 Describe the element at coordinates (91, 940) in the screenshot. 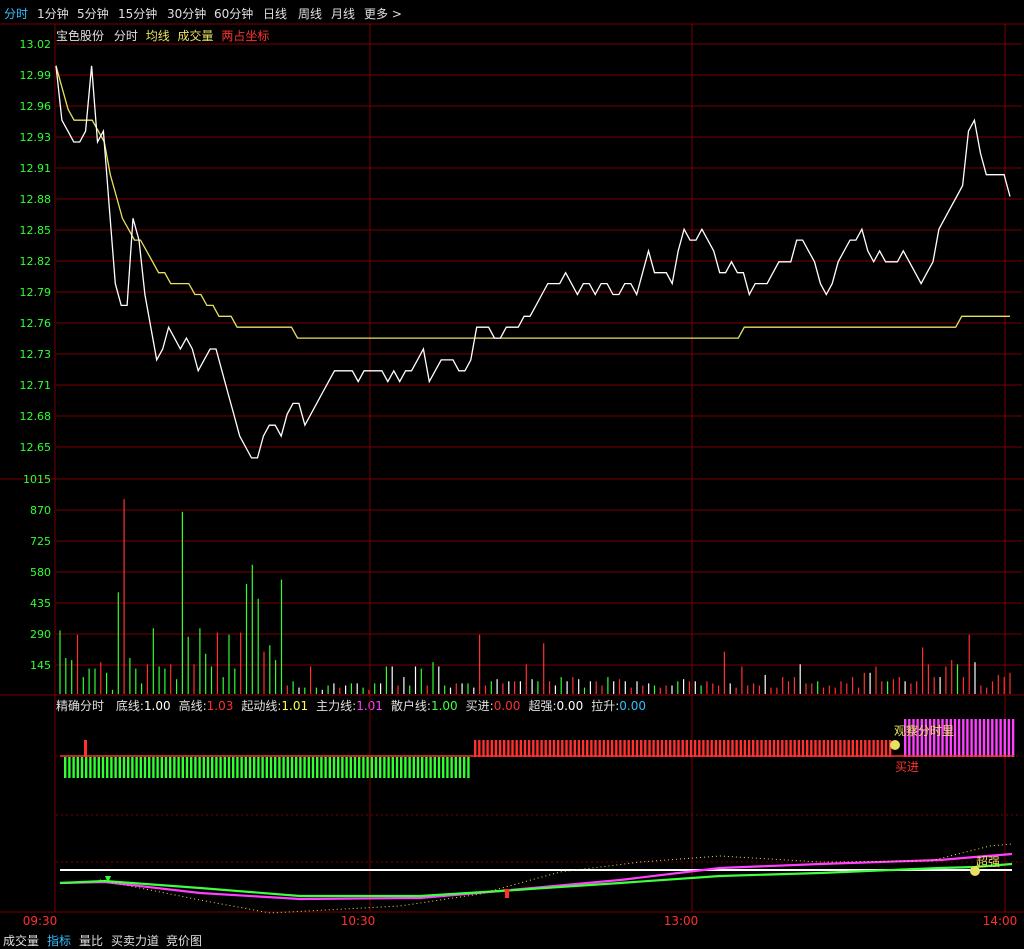

I see `bottom-tab-2: 量比` at that location.